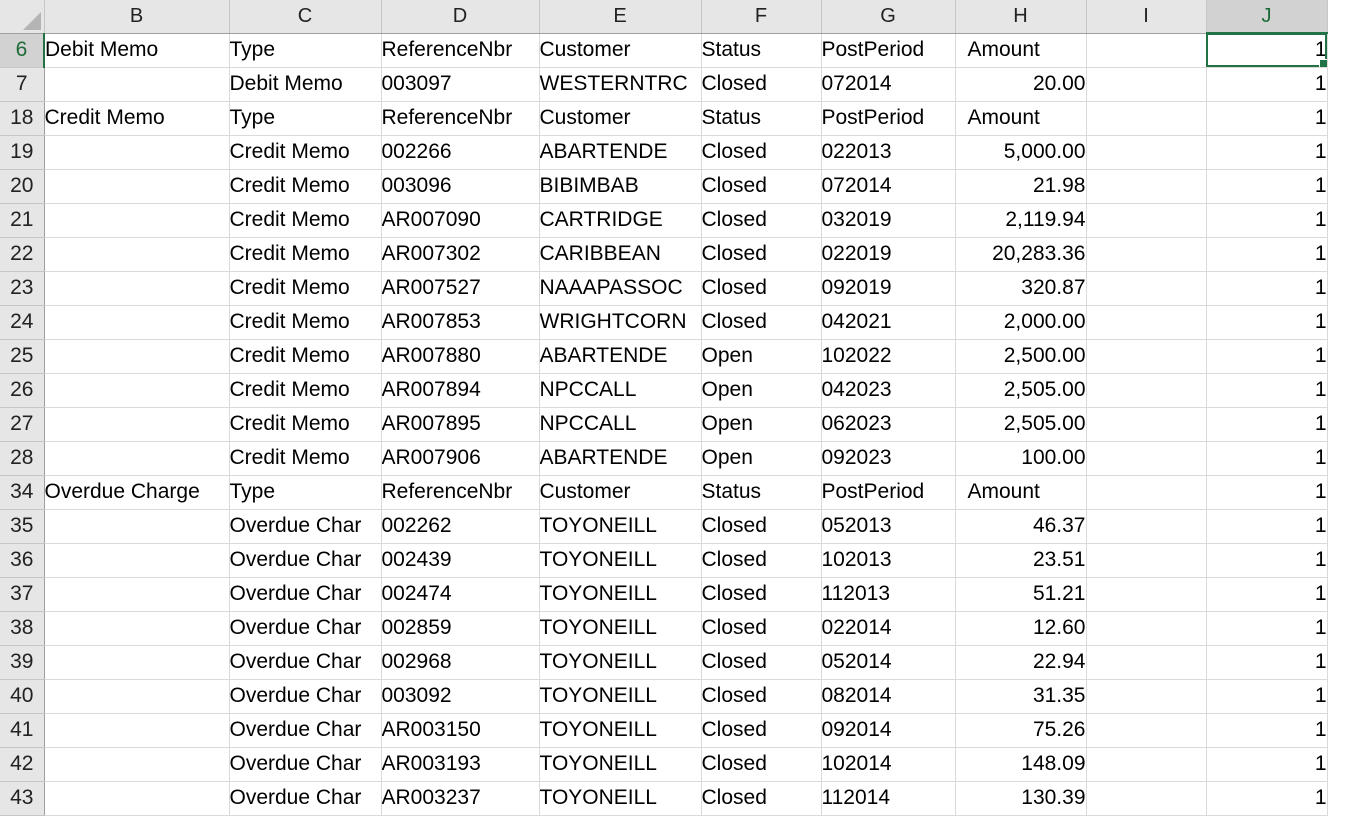  What do you see at coordinates (460, 186) in the screenshot?
I see `cell-d: 003096` at bounding box center [460, 186].